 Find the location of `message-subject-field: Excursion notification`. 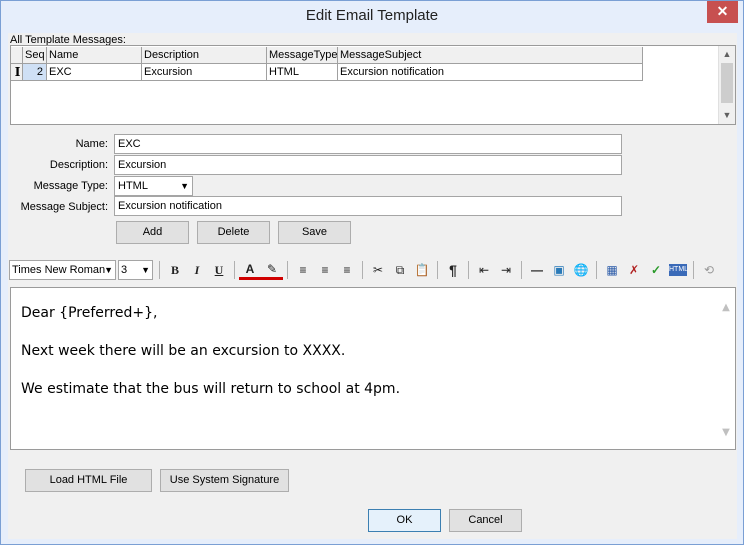

message-subject-field: Excursion notification is located at coordinates (368, 206).